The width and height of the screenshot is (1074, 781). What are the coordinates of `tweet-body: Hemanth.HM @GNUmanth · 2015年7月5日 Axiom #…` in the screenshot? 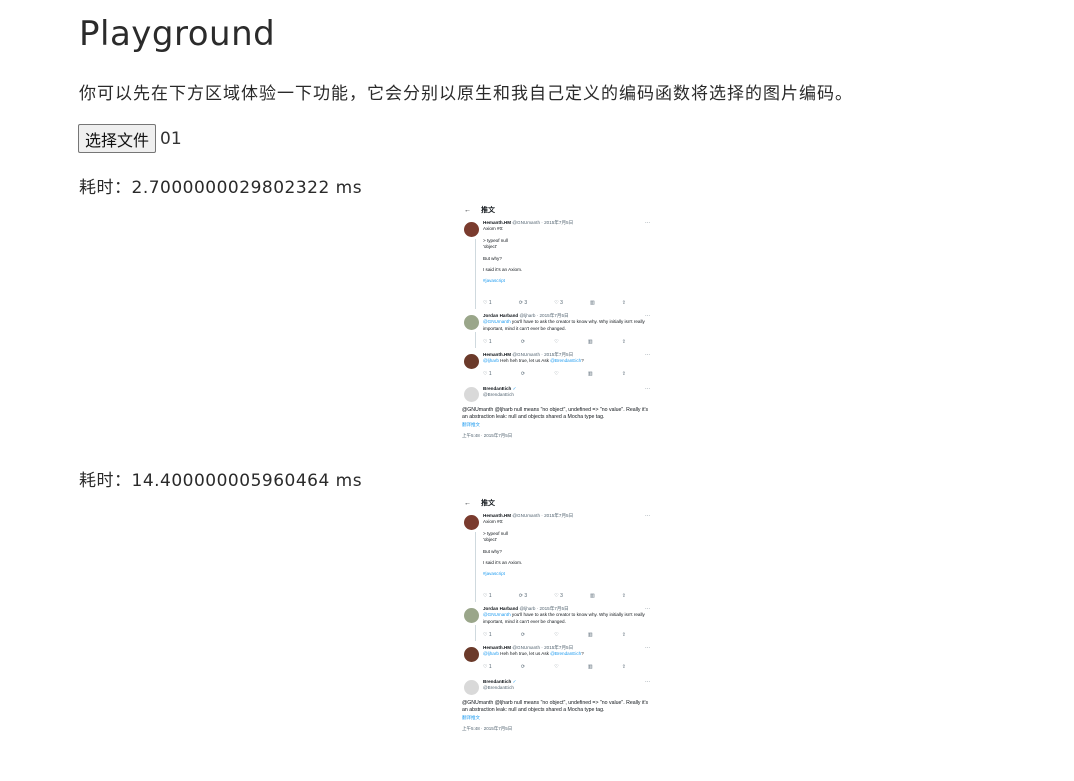 It's located at (565, 252).